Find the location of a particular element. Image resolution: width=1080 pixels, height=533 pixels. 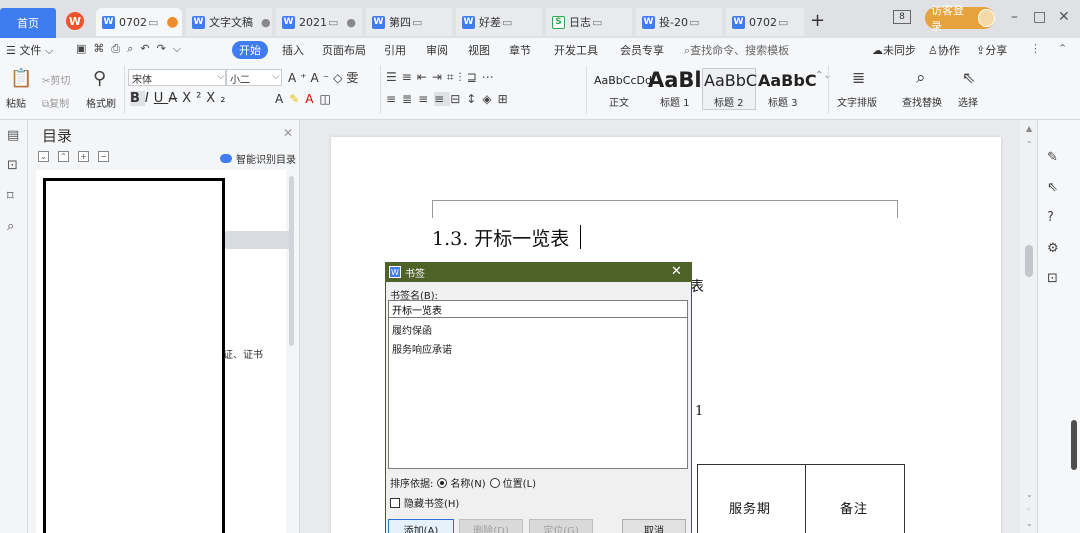

text-layout-icon: ≣ is located at coordinates (858, 77).